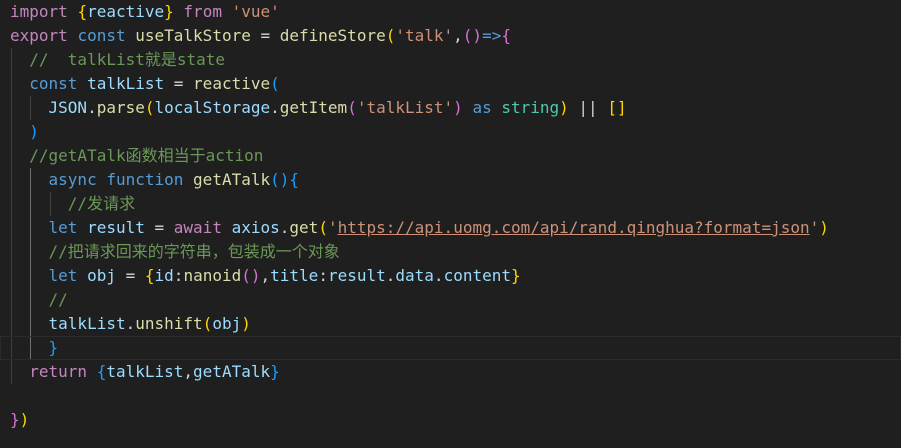  Describe the element at coordinates (145, 12) in the screenshot. I see `code-line-text: import {reactive} from 'vue'` at that location.